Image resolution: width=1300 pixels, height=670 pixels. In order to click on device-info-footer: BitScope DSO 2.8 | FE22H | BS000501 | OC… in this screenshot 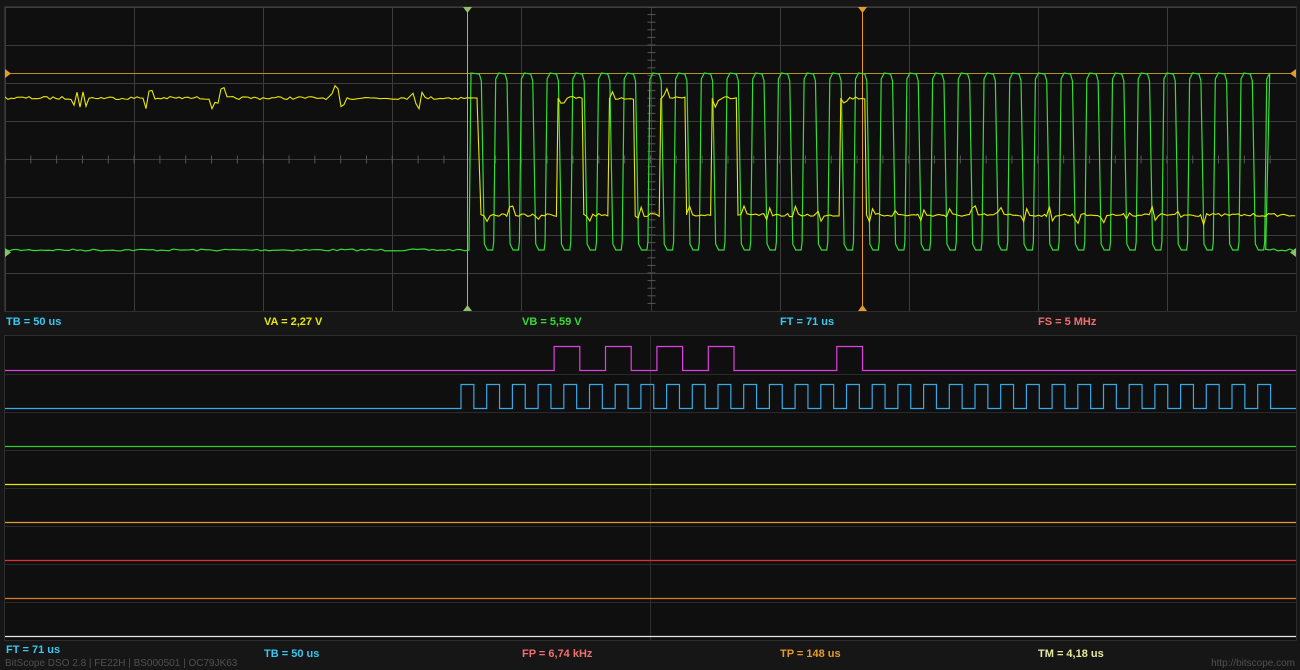, I will do `click(121, 663)`.